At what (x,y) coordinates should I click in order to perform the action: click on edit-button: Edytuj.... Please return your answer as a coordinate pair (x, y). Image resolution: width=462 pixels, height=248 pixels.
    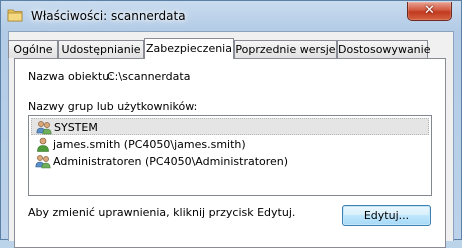
    Looking at the image, I should click on (386, 215).